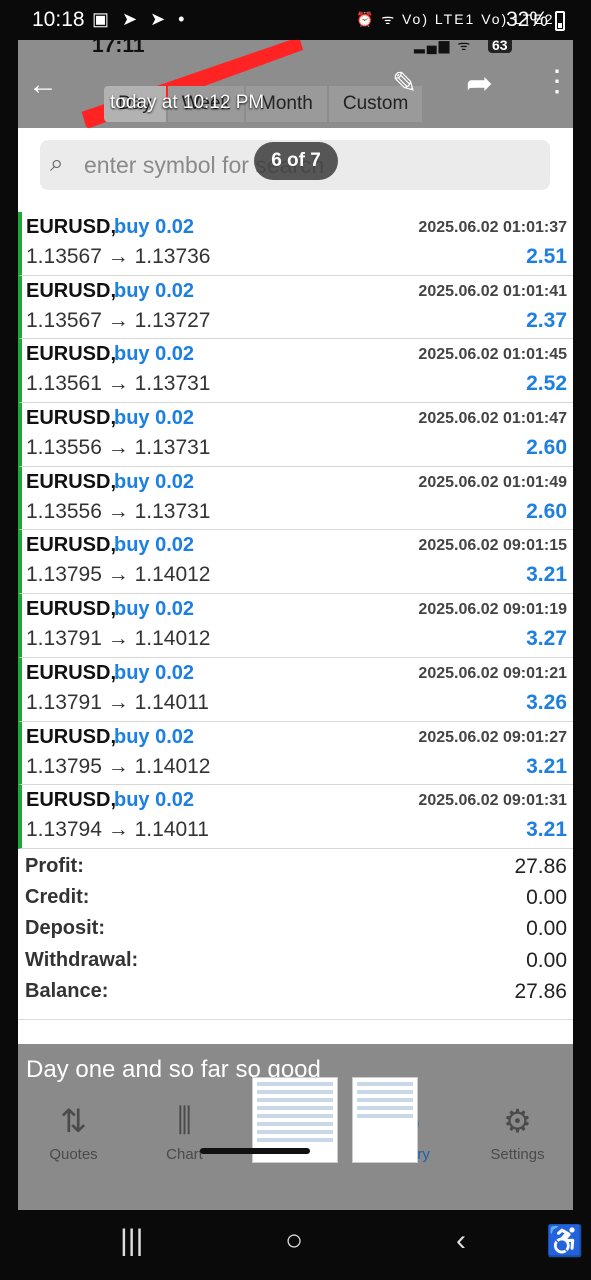 Image resolution: width=591 pixels, height=1280 pixels. Describe the element at coordinates (131, 1241) in the screenshot. I see `recents-icon: |||` at that location.